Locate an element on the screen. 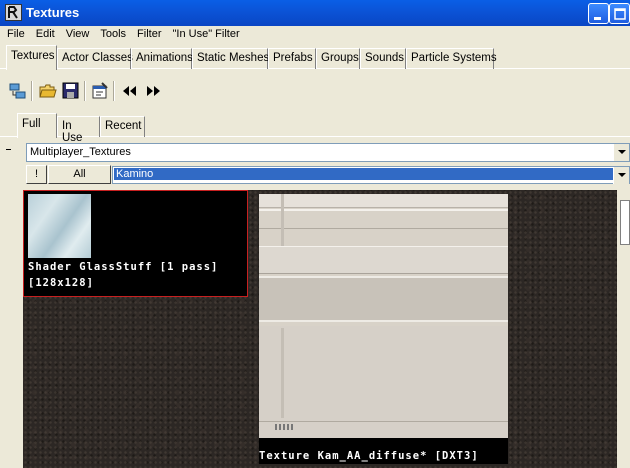 This screenshot has width=630, height=468. group-combo-value: Kamino is located at coordinates (363, 174).